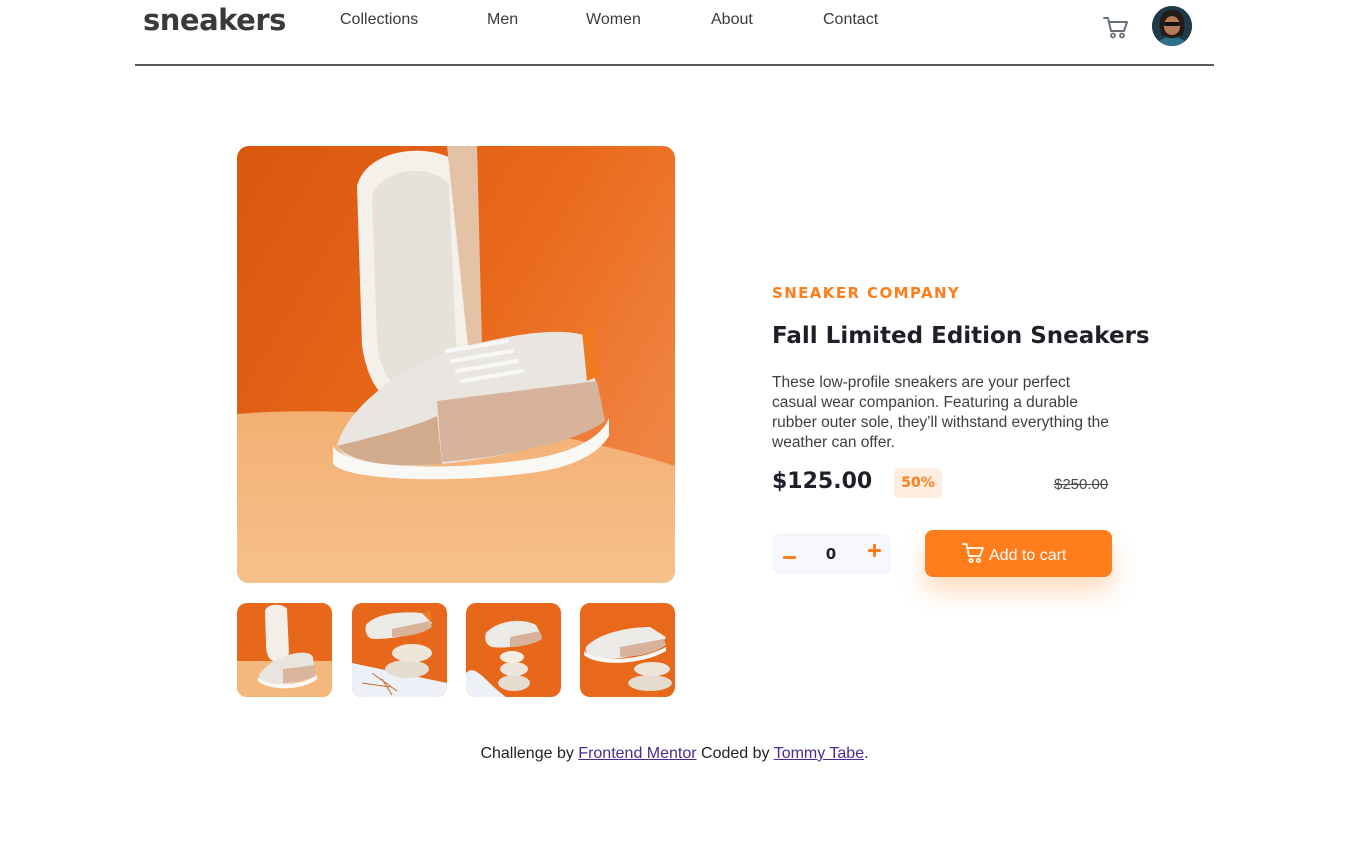 This screenshot has width=1349, height=845. I want to click on minus-icon, so click(794, 555).